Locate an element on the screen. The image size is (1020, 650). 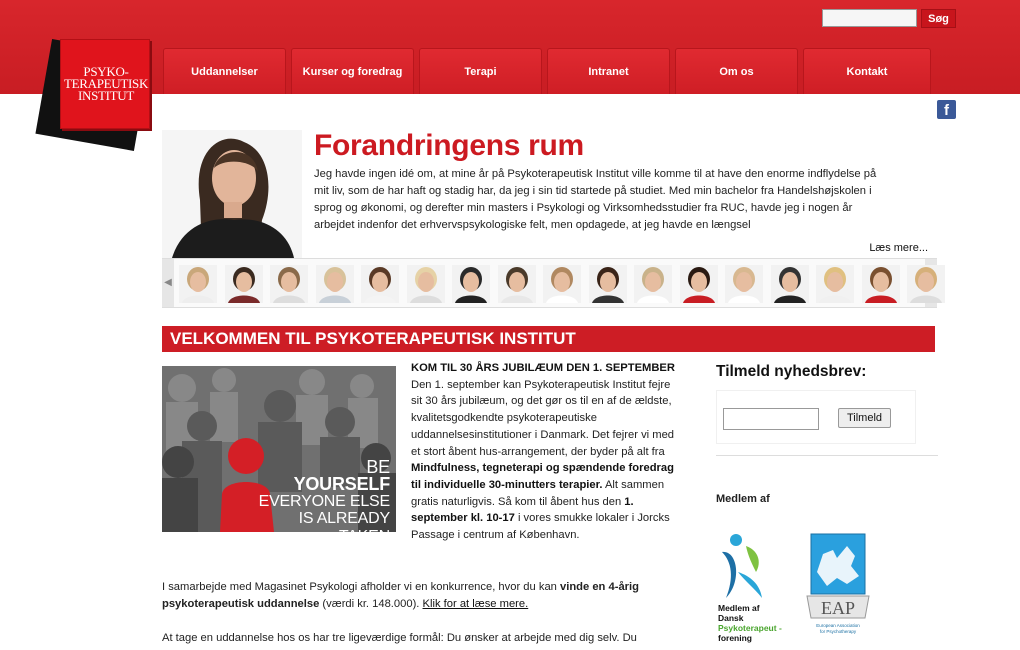
nav-terapi: Terapi is located at coordinates (480, 71).